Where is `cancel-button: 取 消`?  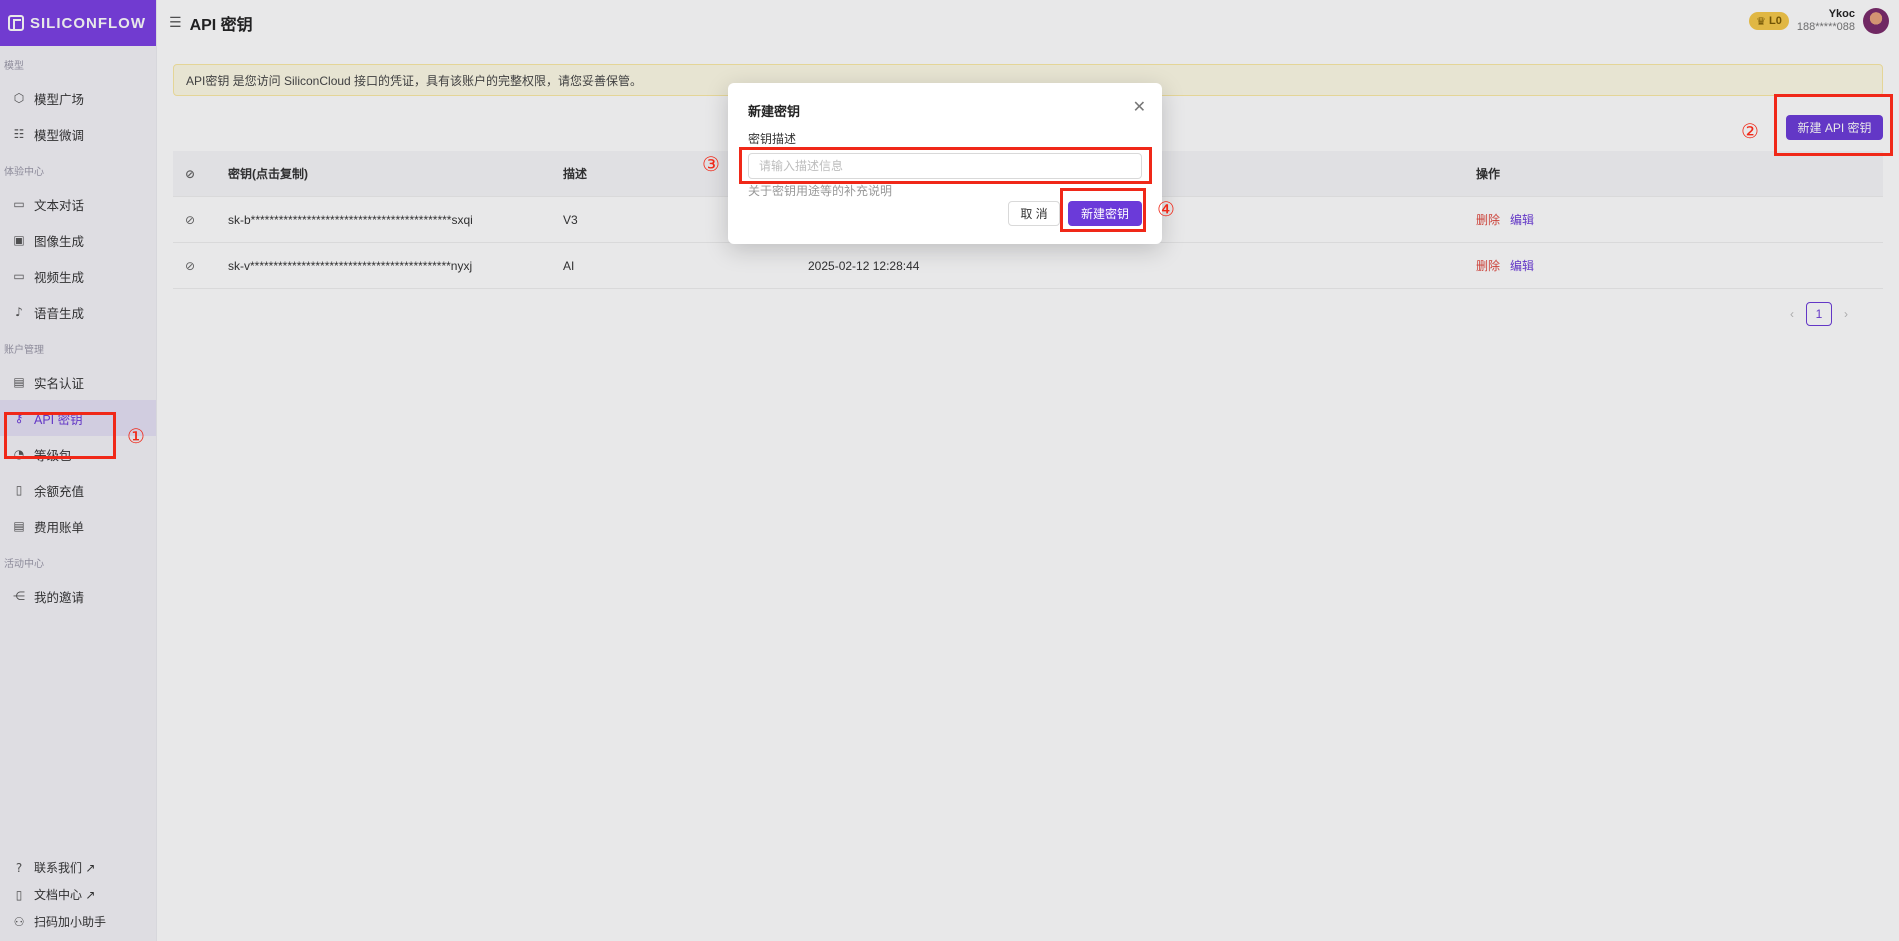
cancel-button: 取 消 is located at coordinates (1034, 213).